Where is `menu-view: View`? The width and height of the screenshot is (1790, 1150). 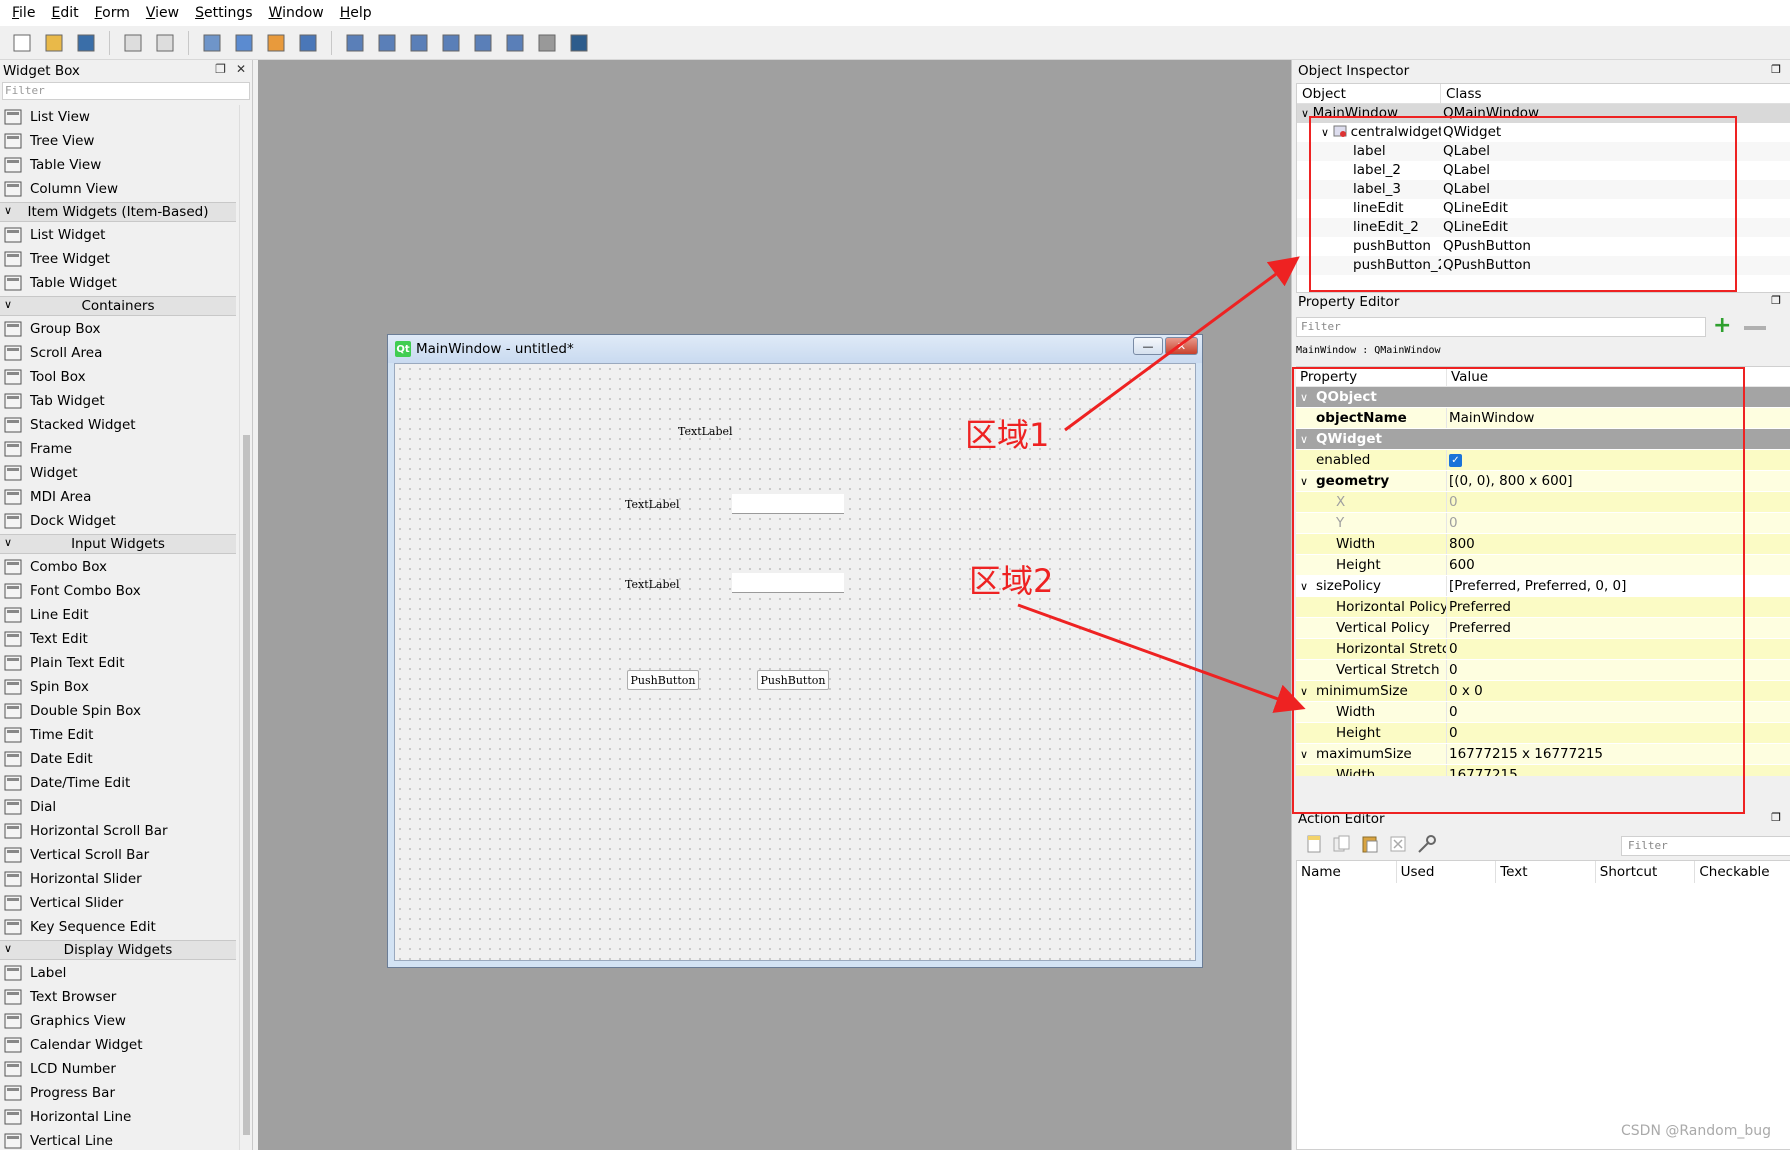 menu-view: View is located at coordinates (162, 13).